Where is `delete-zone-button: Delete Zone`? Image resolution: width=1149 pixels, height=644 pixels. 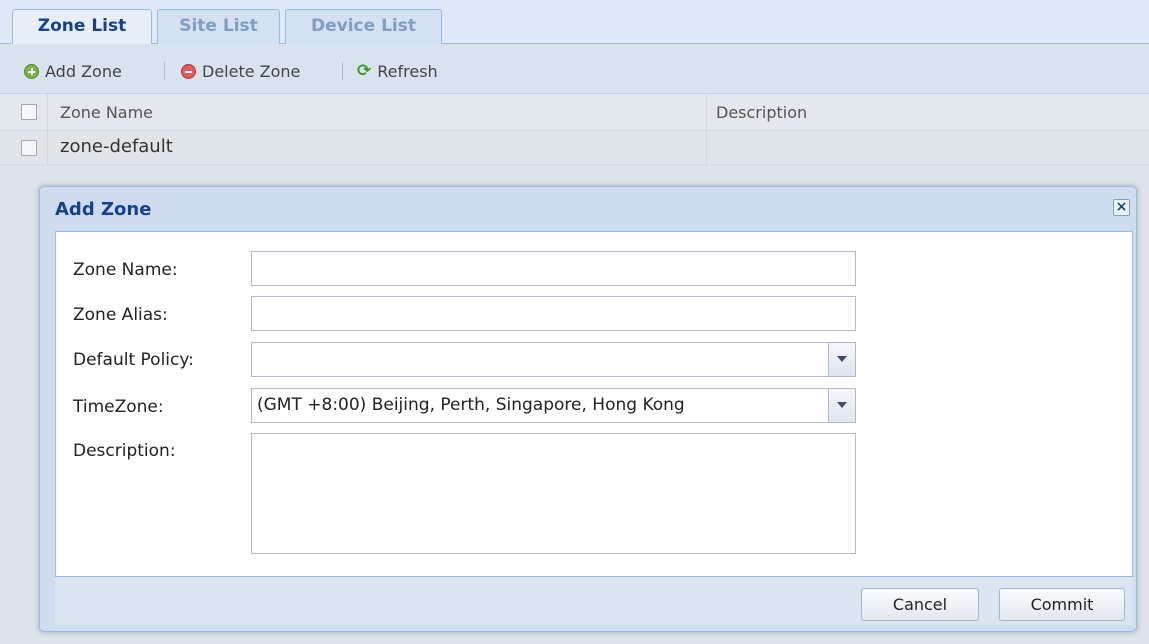 delete-zone-button: Delete Zone is located at coordinates (240, 71).